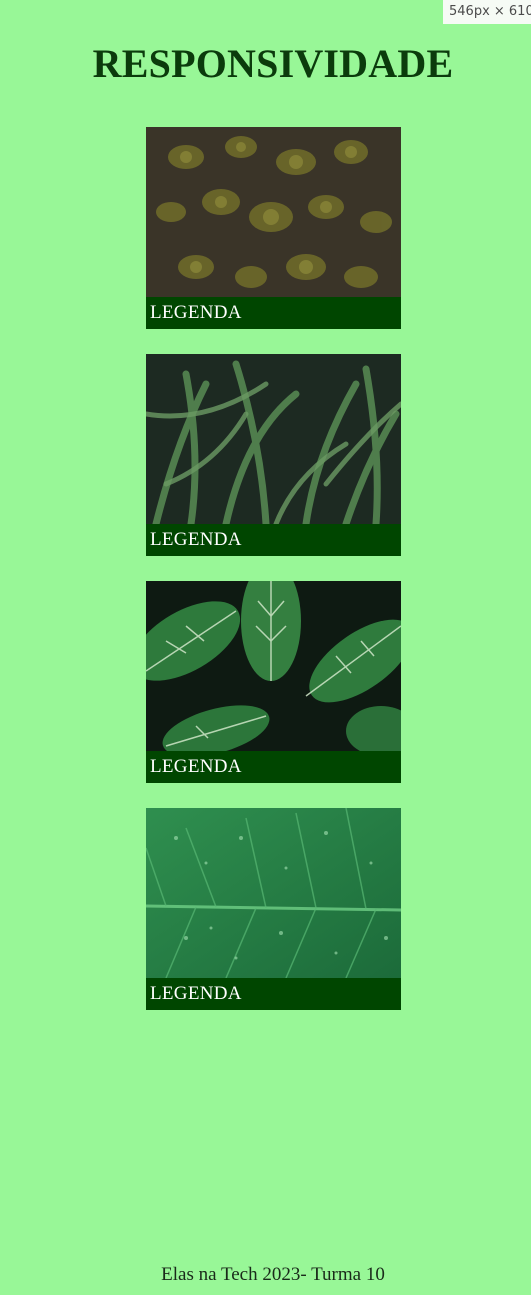 The image size is (531, 1295). What do you see at coordinates (273, 212) in the screenshot?
I see `succulent-leaves-photo` at bounding box center [273, 212].